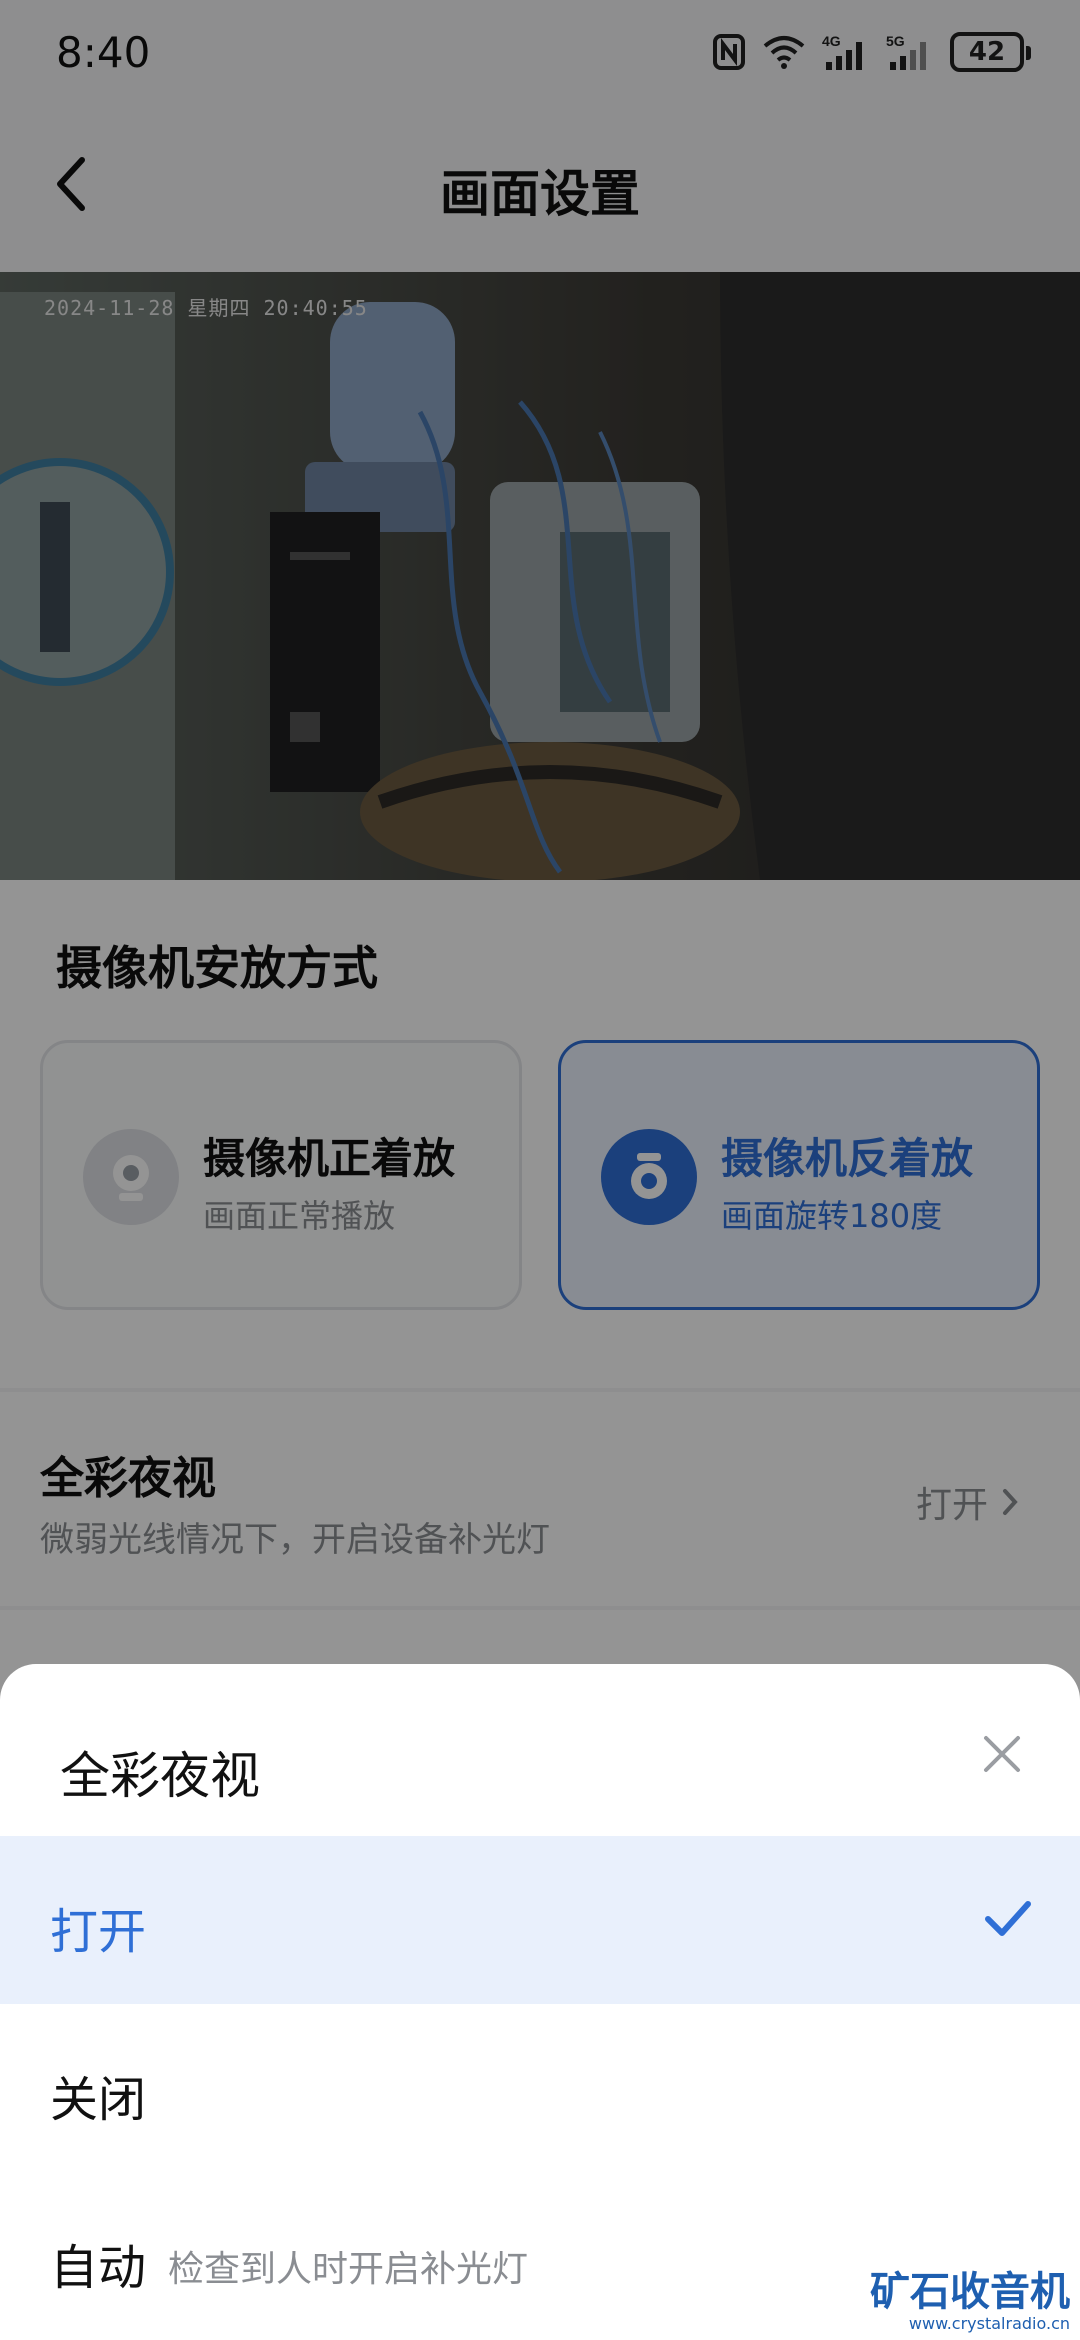  I want to click on close-icon, so click(1002, 1754).